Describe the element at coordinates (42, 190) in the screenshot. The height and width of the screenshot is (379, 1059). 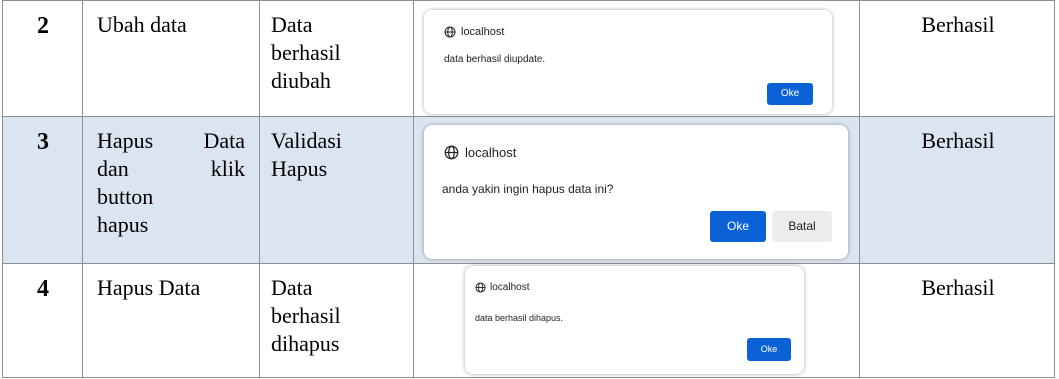
I see `cell-number: 3` at that location.